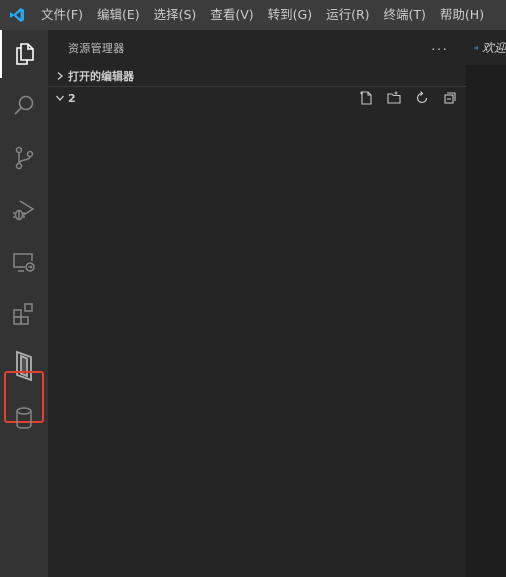  I want to click on menu-run: 运行(R), so click(347, 15).